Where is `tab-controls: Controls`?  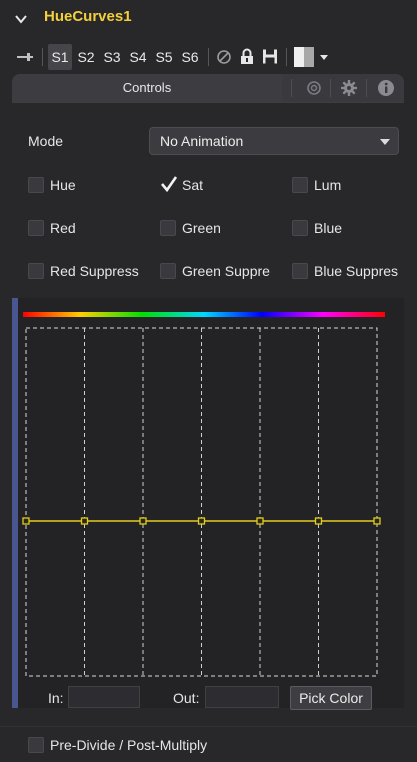
tab-controls: Controls is located at coordinates (147, 88).